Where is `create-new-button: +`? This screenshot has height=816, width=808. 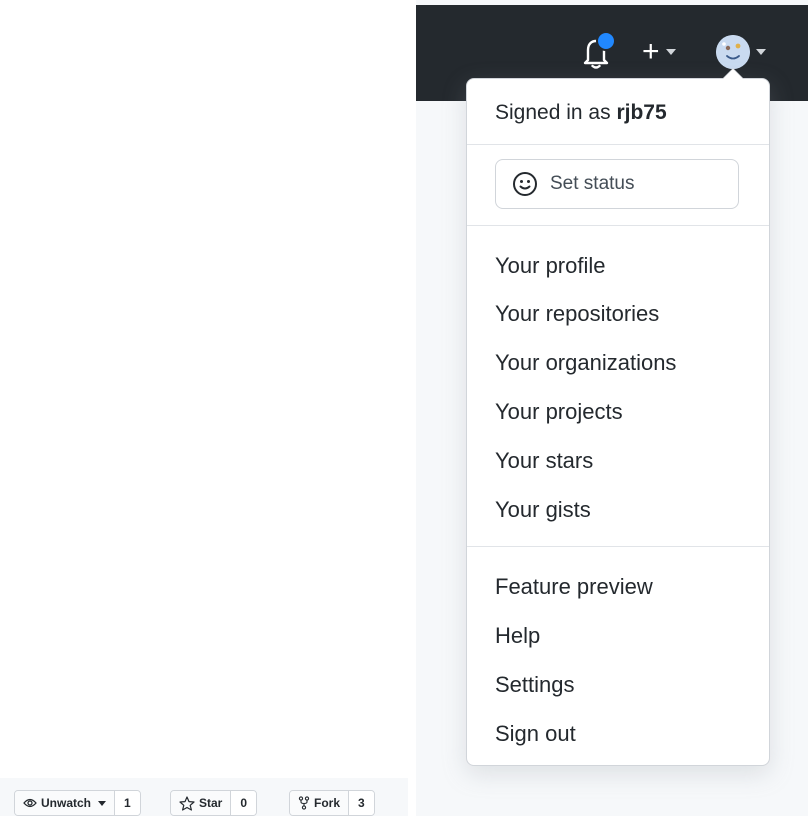
create-new-button: + is located at coordinates (659, 52).